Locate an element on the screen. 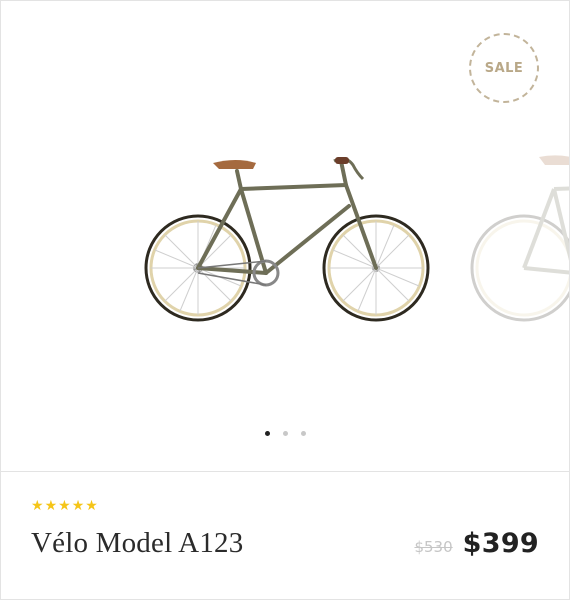 This screenshot has width=570, height=600. saddle is located at coordinates (234, 164).